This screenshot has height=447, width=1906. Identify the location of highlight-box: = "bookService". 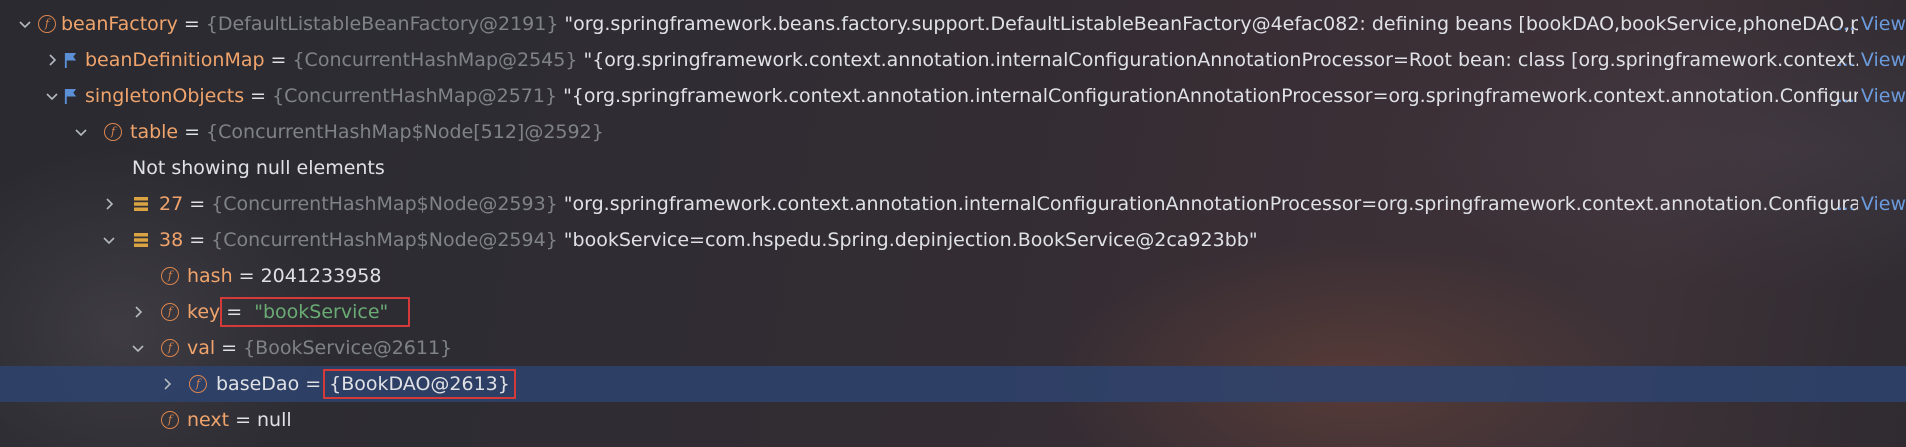
(315, 312).